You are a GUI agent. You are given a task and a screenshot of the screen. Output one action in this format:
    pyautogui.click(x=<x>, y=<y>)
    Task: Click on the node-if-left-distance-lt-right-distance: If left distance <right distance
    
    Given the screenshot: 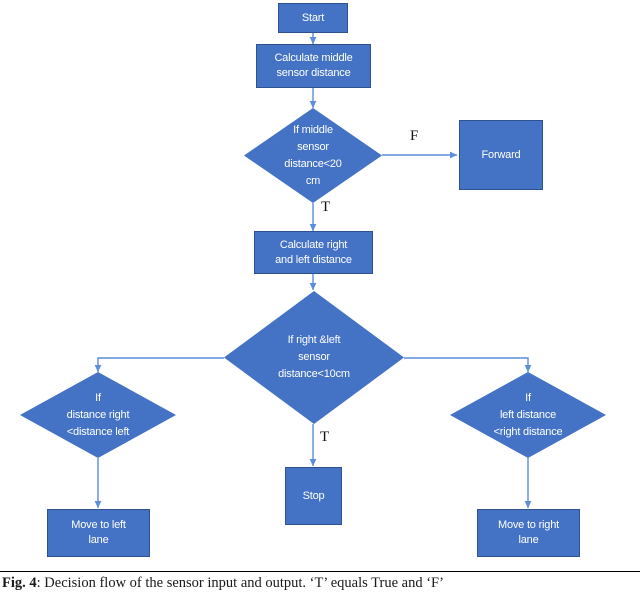 What is the action you would take?
    pyautogui.click(x=528, y=415)
    